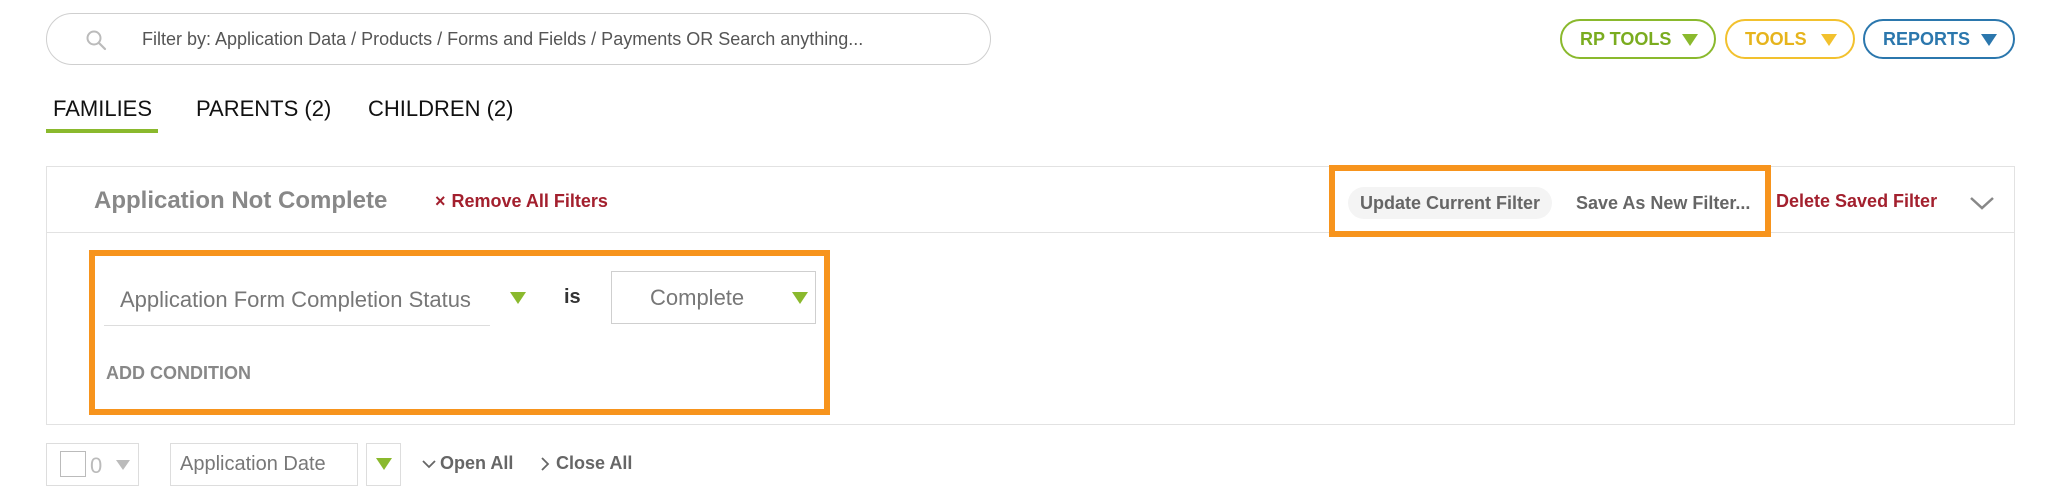 This screenshot has width=2048, height=494. Describe the element at coordinates (594, 463) in the screenshot. I see `close-all-label: Close All` at that location.